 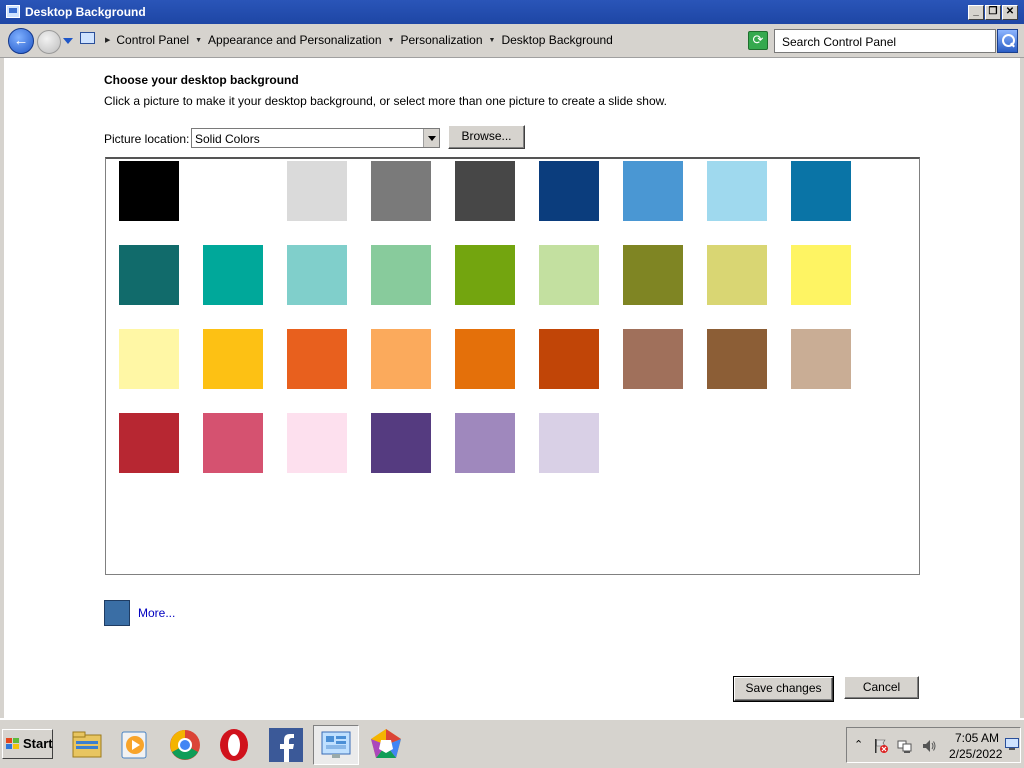 I want to click on page-title: Choose your desktop background, so click(x=201, y=80).